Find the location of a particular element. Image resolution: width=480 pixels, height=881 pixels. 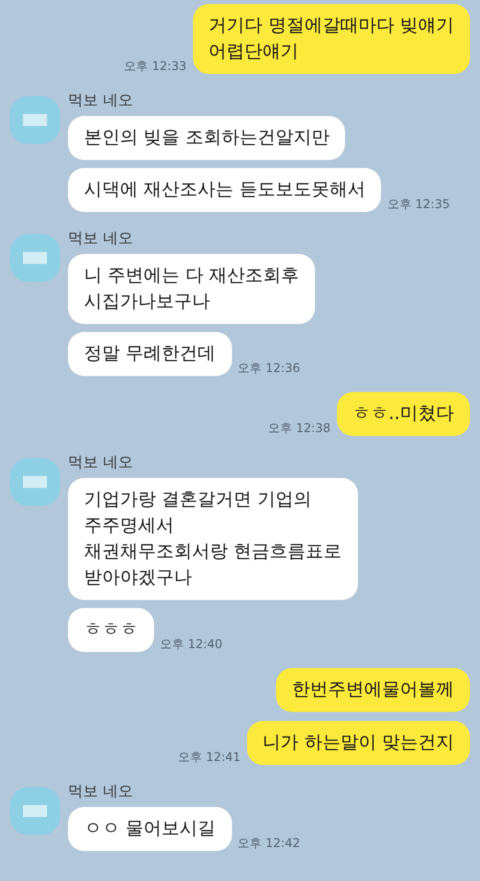

message-time: 오후 12:38 is located at coordinates (299, 428).